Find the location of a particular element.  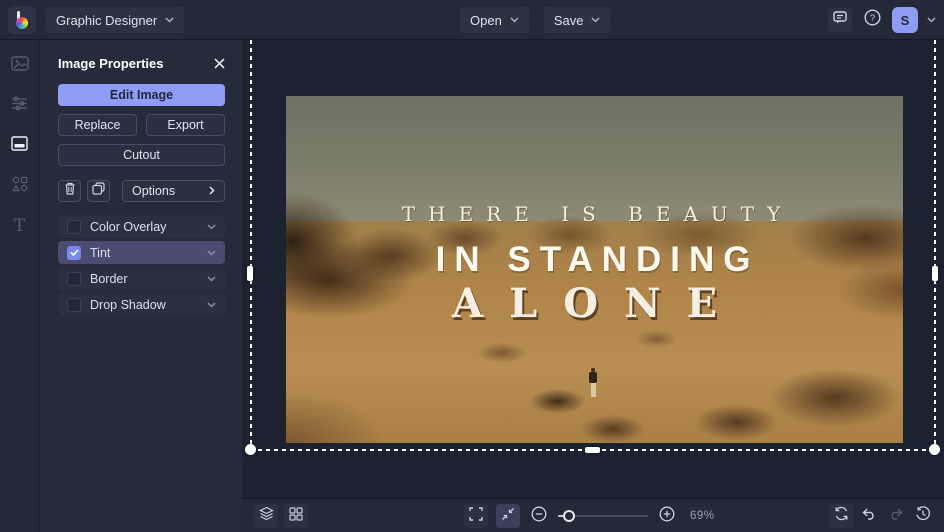

redo-icon is located at coordinates (896, 516).